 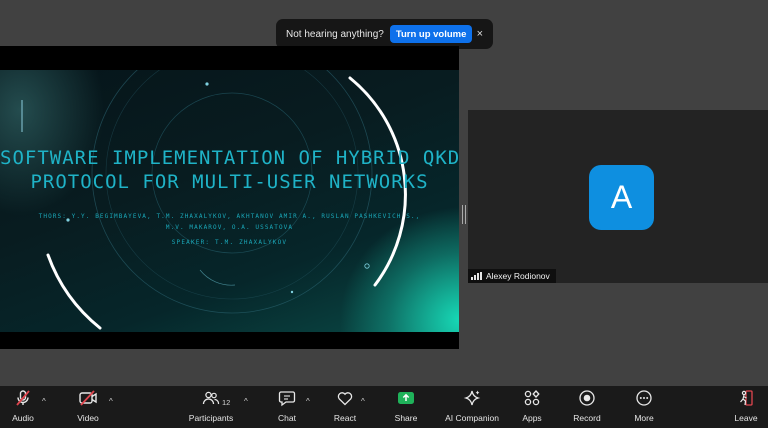 What do you see at coordinates (88, 418) in the screenshot?
I see `video-label: Video` at bounding box center [88, 418].